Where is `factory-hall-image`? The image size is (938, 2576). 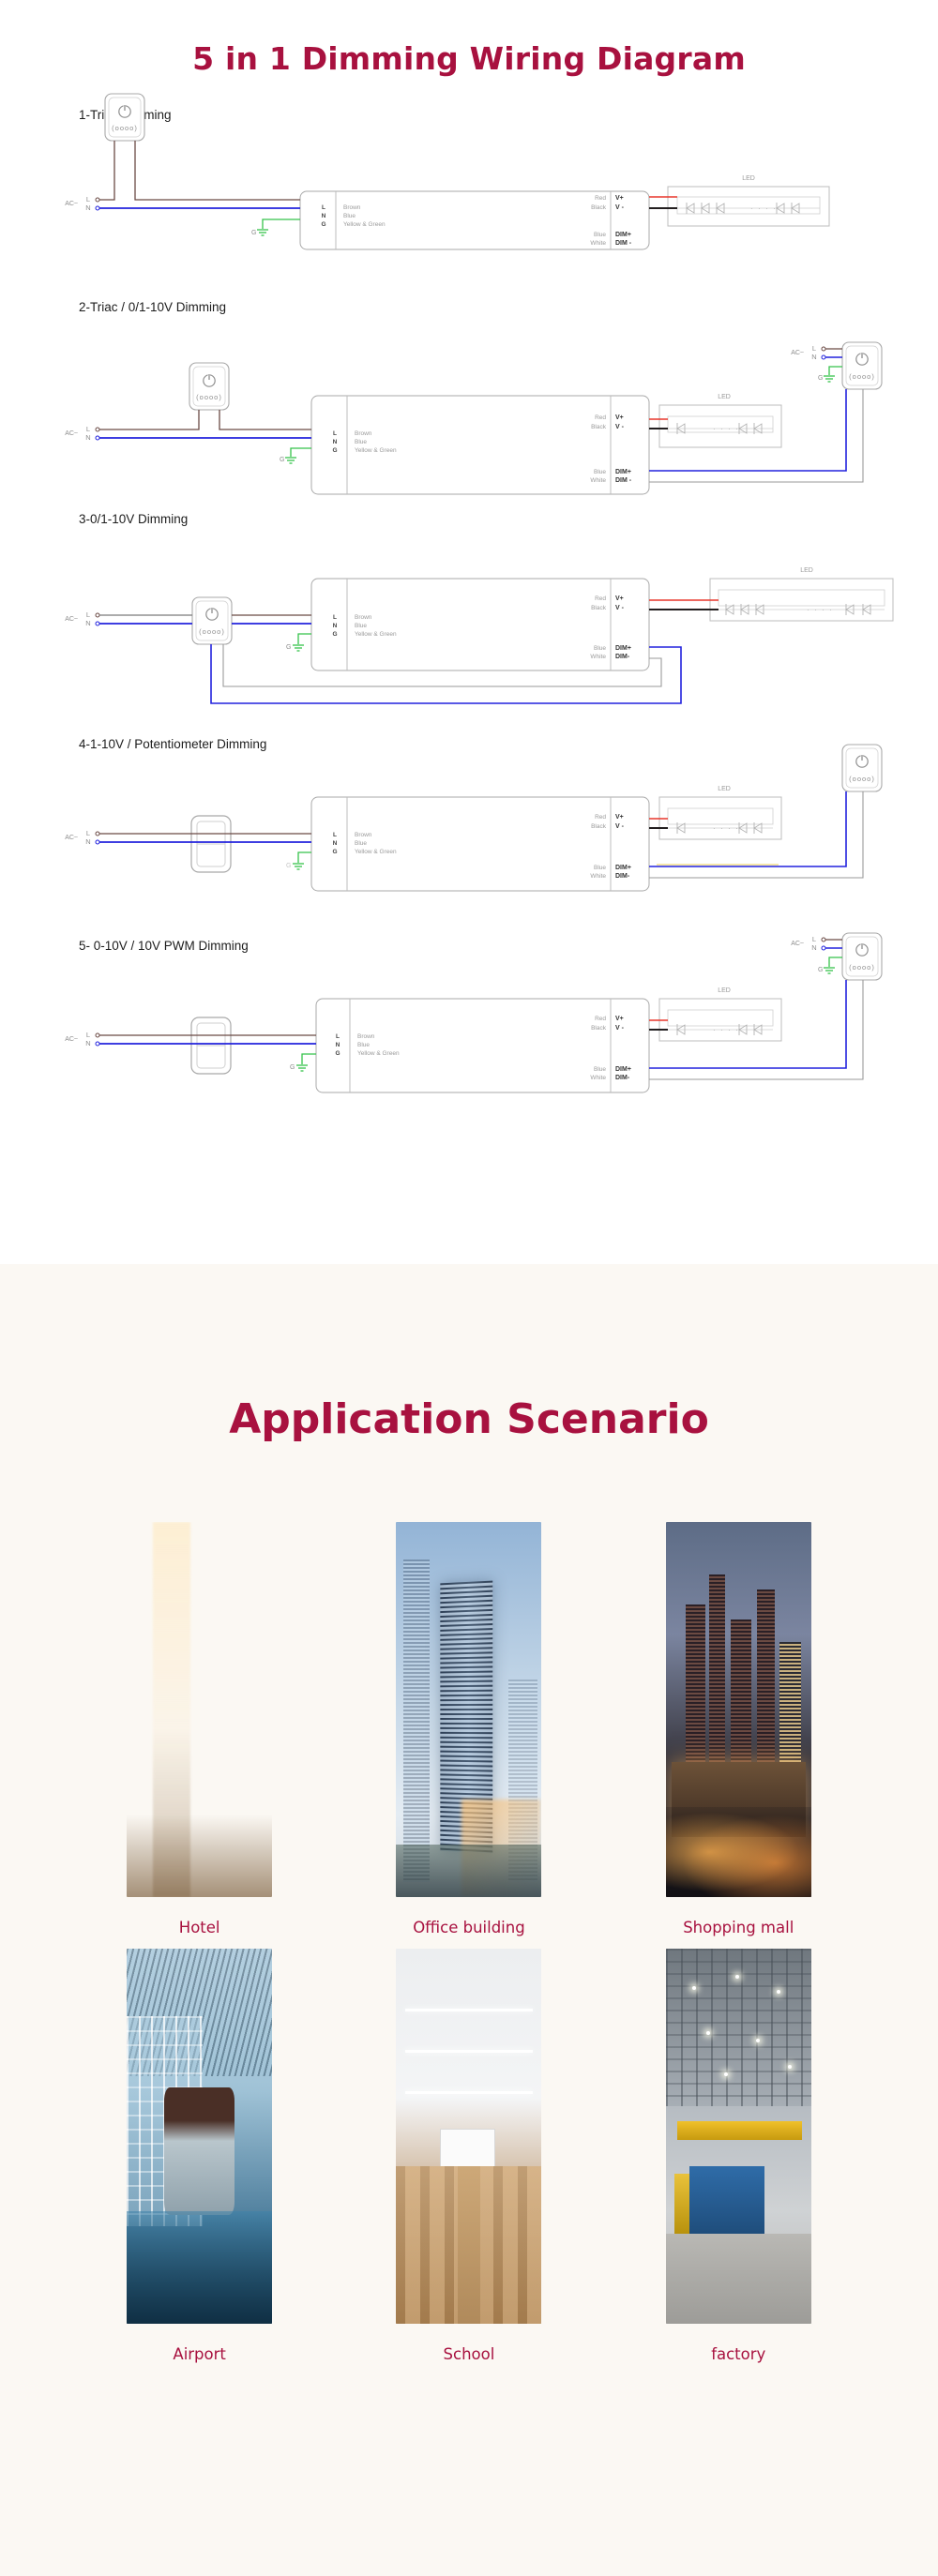
factory-hall-image is located at coordinates (738, 2136).